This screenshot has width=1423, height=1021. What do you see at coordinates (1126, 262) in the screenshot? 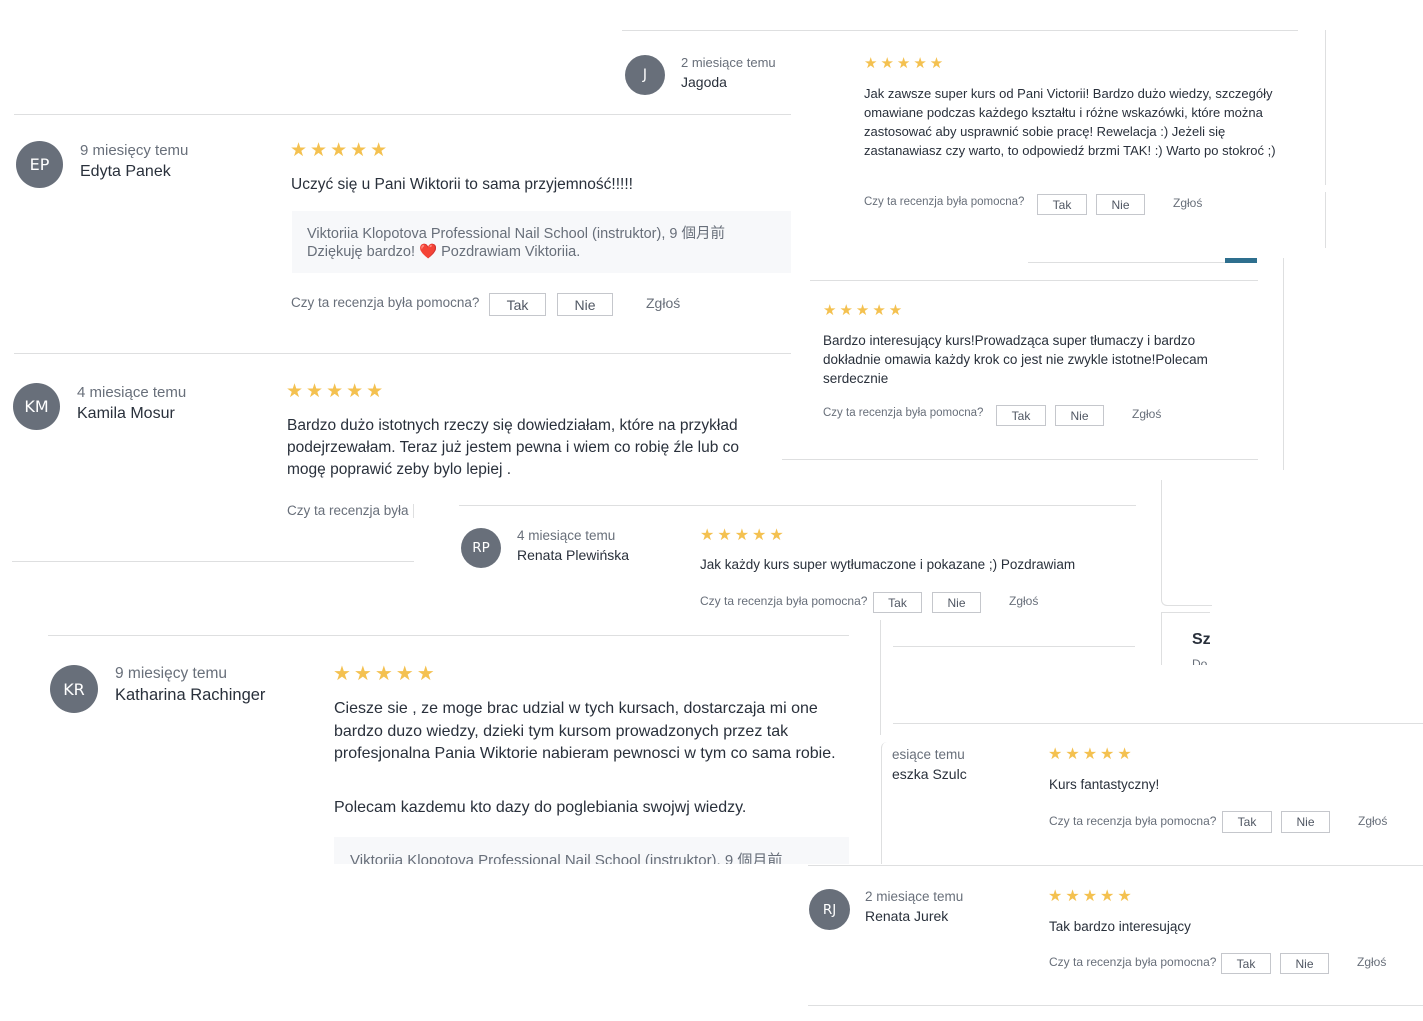
I see `search-field-edge` at bounding box center [1126, 262].